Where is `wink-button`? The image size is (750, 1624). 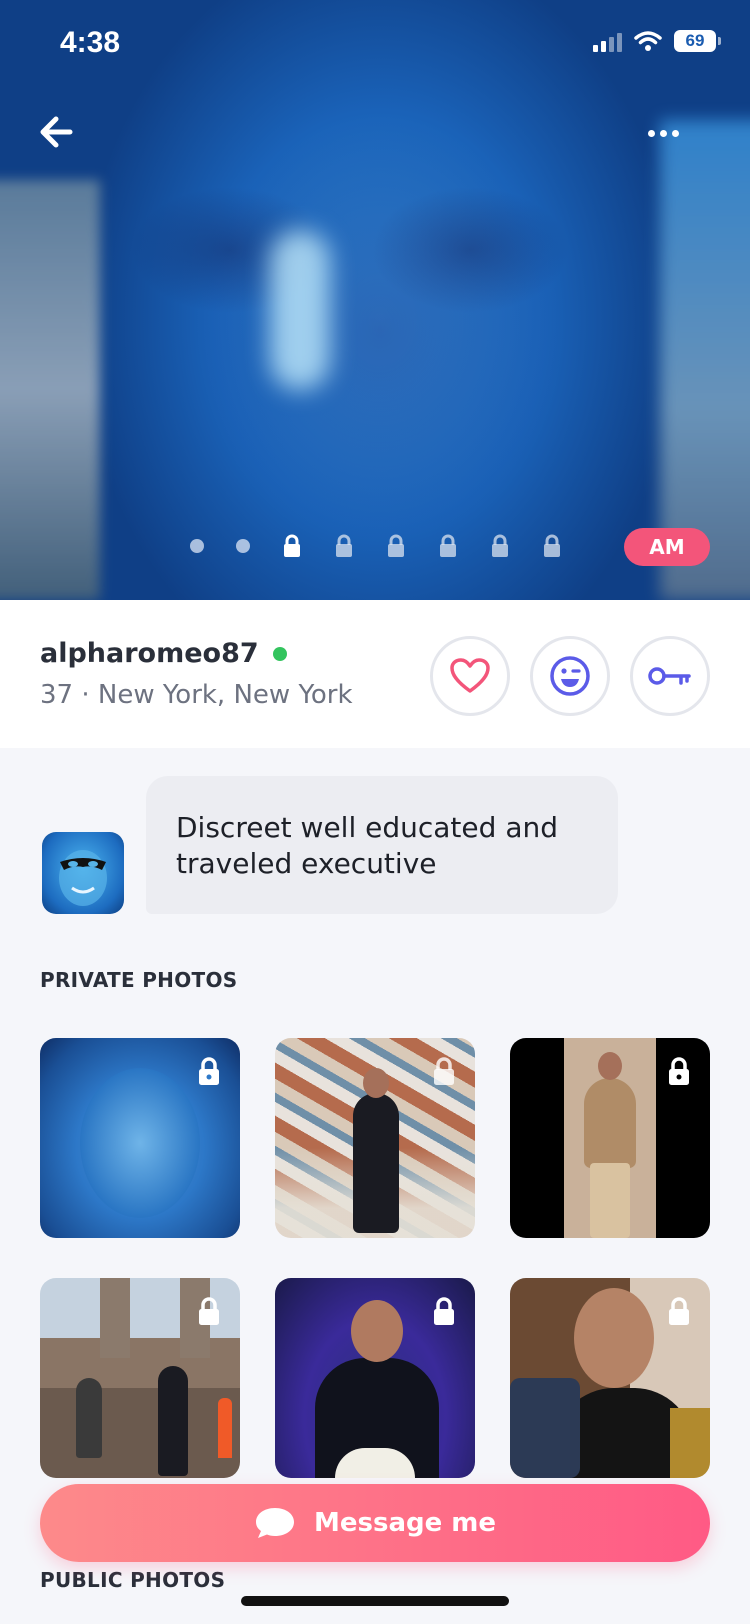
wink-button is located at coordinates (570, 676).